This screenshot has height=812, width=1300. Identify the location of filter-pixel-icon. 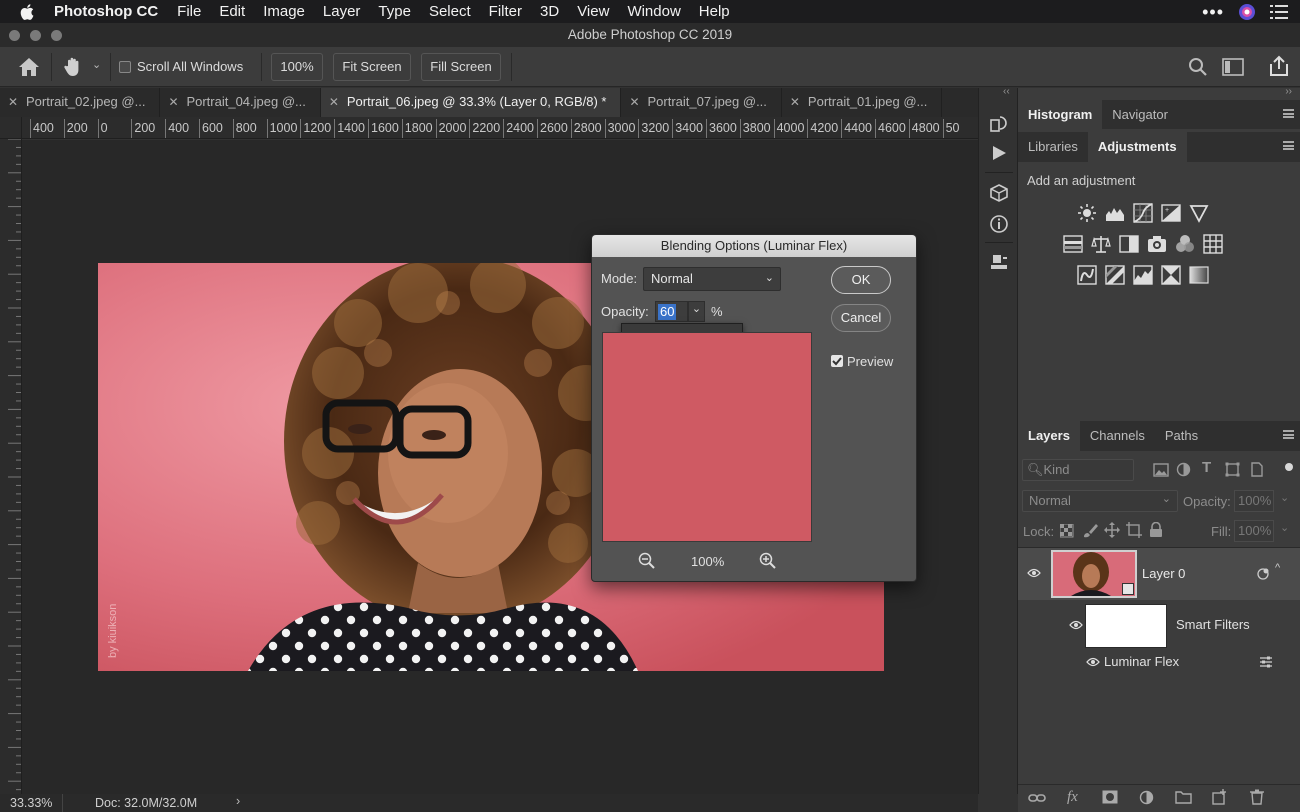
(1161, 470).